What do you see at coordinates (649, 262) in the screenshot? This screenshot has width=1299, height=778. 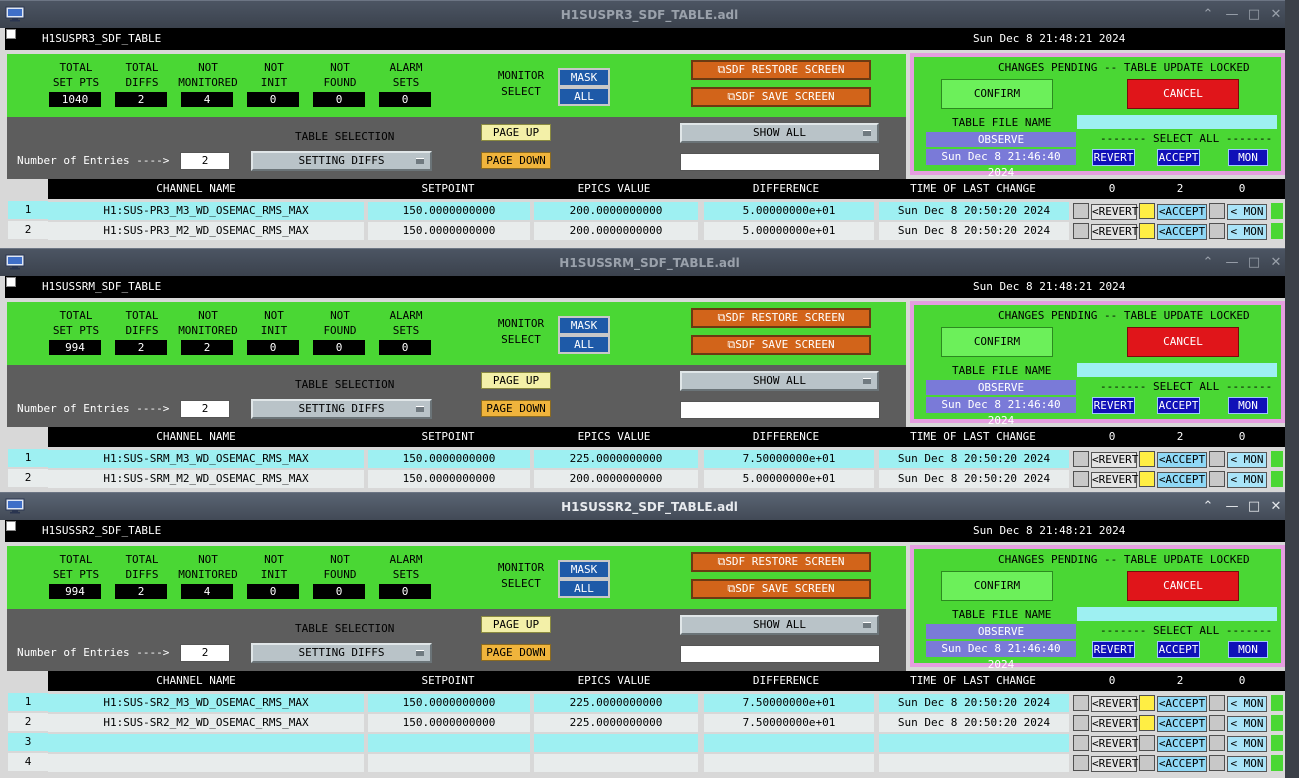 I see `window-titlebar: H1SUSSRM_SDF_TABLE.adl ⌃ — □ ✕` at bounding box center [649, 262].